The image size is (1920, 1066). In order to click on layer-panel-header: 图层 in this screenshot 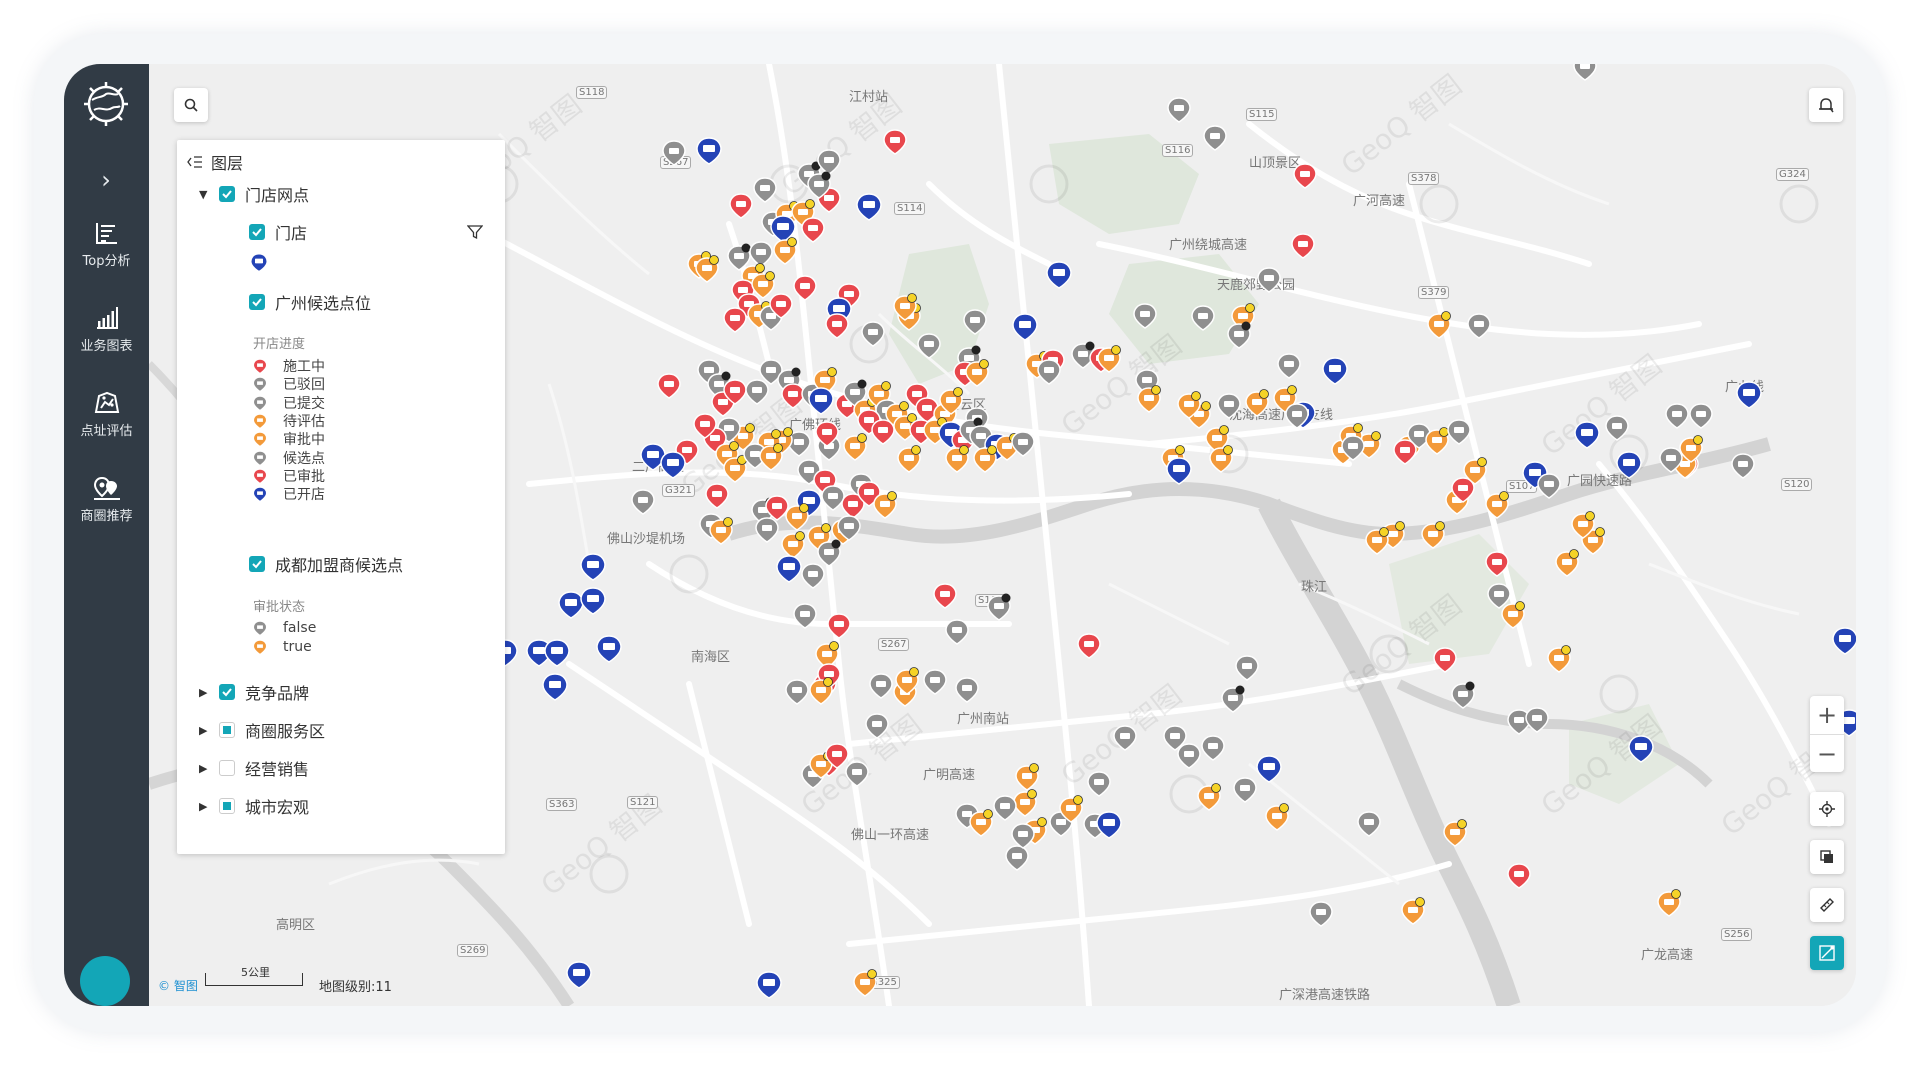, I will do `click(215, 162)`.